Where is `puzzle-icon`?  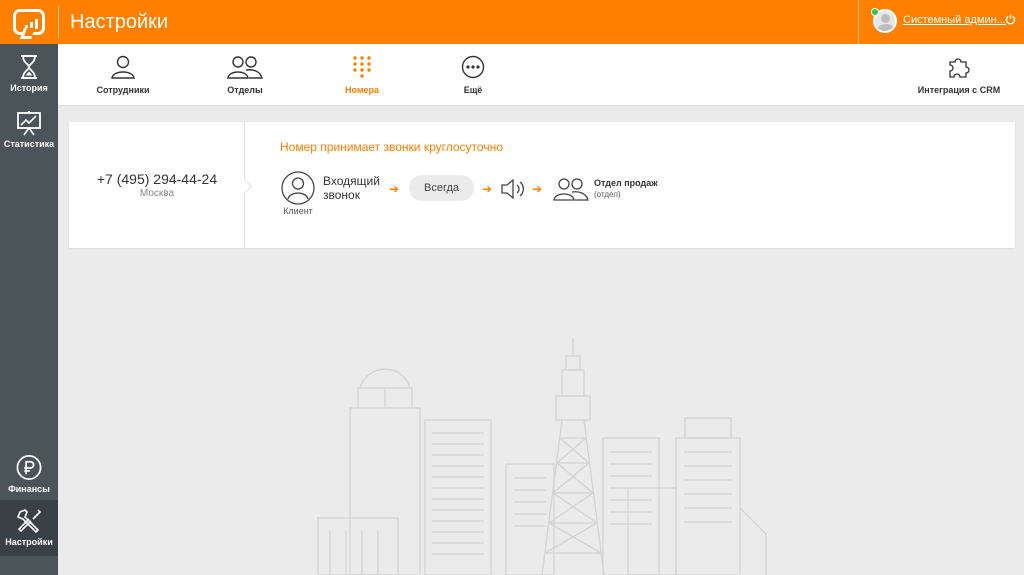 puzzle-icon is located at coordinates (959, 68).